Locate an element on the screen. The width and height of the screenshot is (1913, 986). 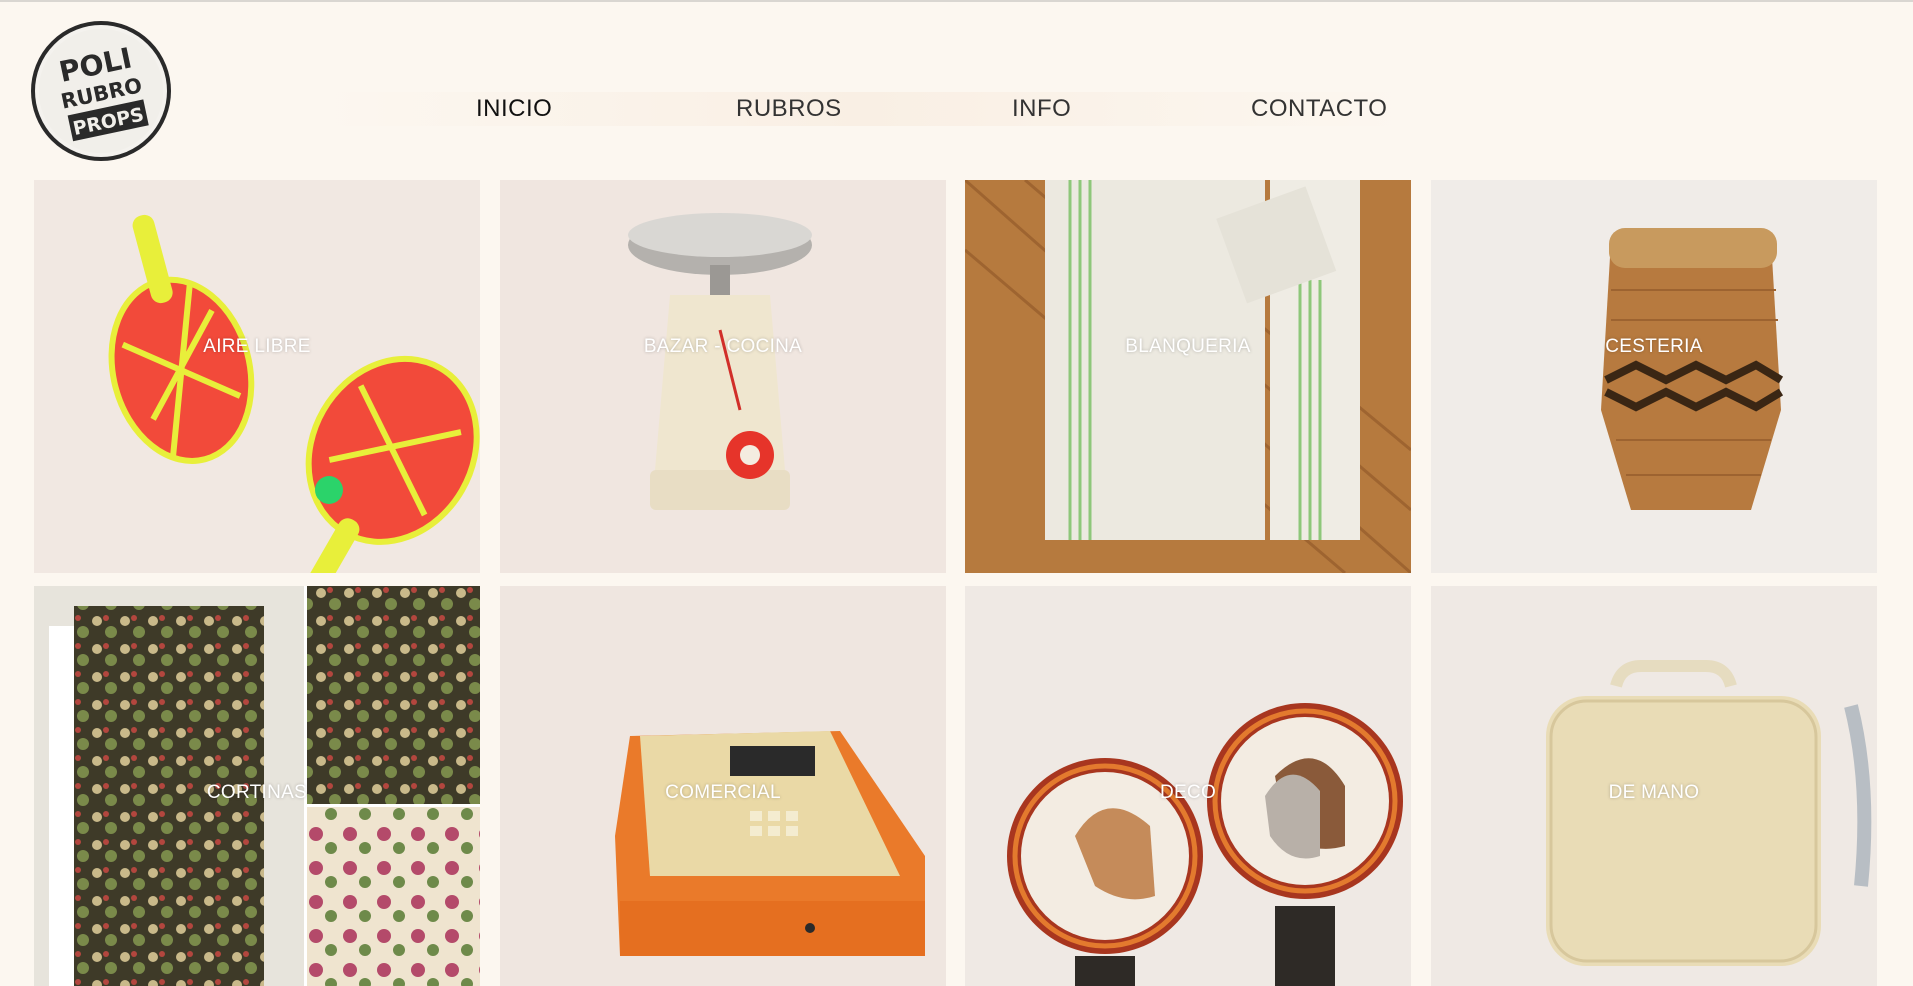
site-logo: POLI RUBRO PROPS is located at coordinates (101, 91).